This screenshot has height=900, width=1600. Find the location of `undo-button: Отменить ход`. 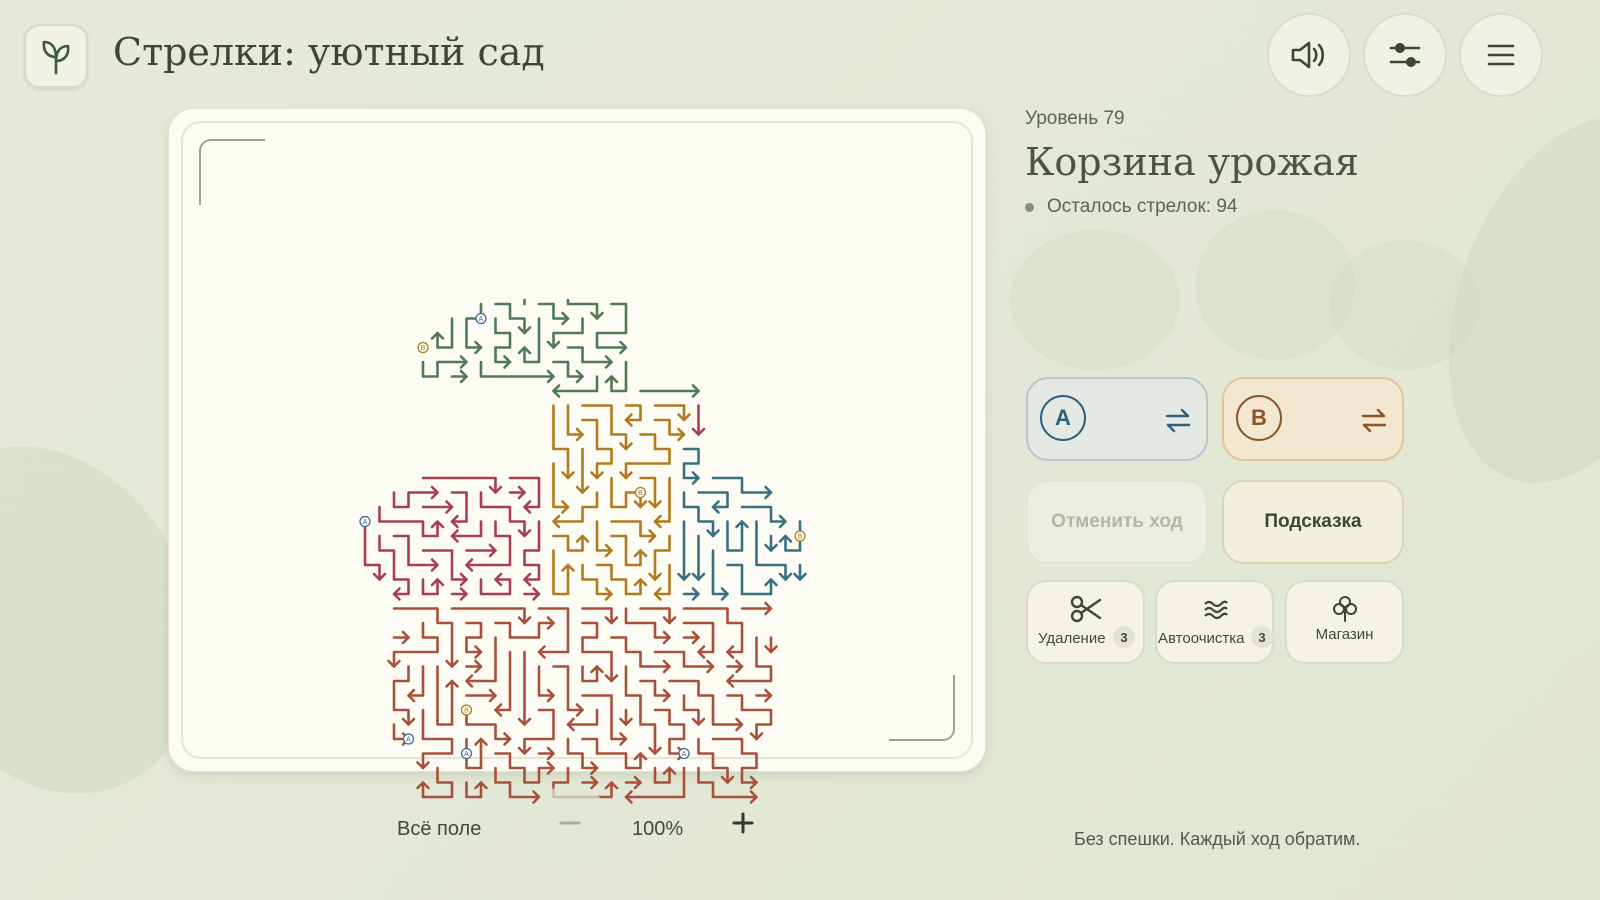

undo-button: Отменить ход is located at coordinates (1117, 522).